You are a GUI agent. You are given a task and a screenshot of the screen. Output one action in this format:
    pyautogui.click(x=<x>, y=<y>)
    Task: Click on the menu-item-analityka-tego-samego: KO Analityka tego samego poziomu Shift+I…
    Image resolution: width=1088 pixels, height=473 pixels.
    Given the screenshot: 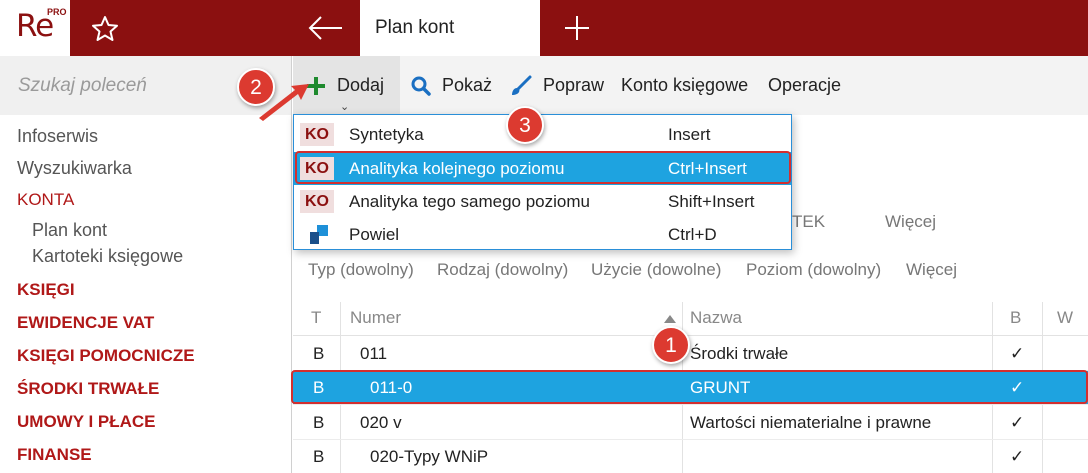 What is the action you would take?
    pyautogui.click(x=542, y=201)
    